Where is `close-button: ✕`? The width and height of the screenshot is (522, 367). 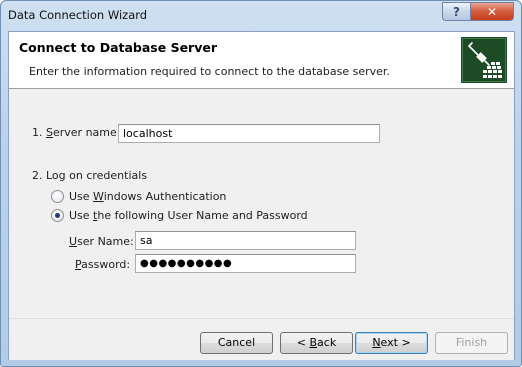
close-button: ✕ is located at coordinates (492, 11).